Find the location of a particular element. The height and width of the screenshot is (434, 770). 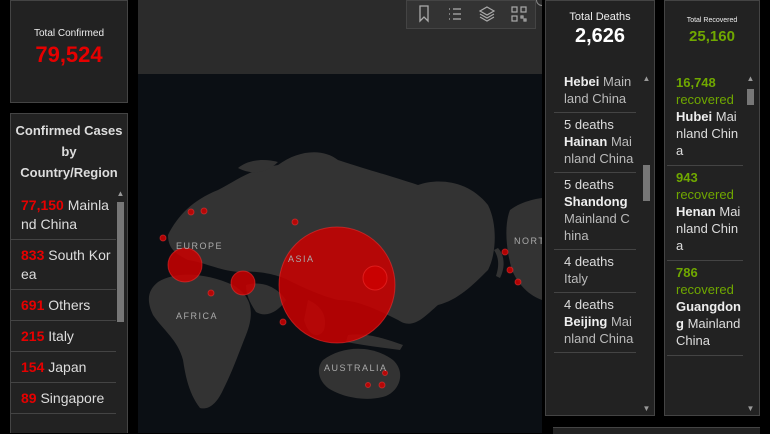

death-location-name: Beijing is located at coordinates (586, 321).